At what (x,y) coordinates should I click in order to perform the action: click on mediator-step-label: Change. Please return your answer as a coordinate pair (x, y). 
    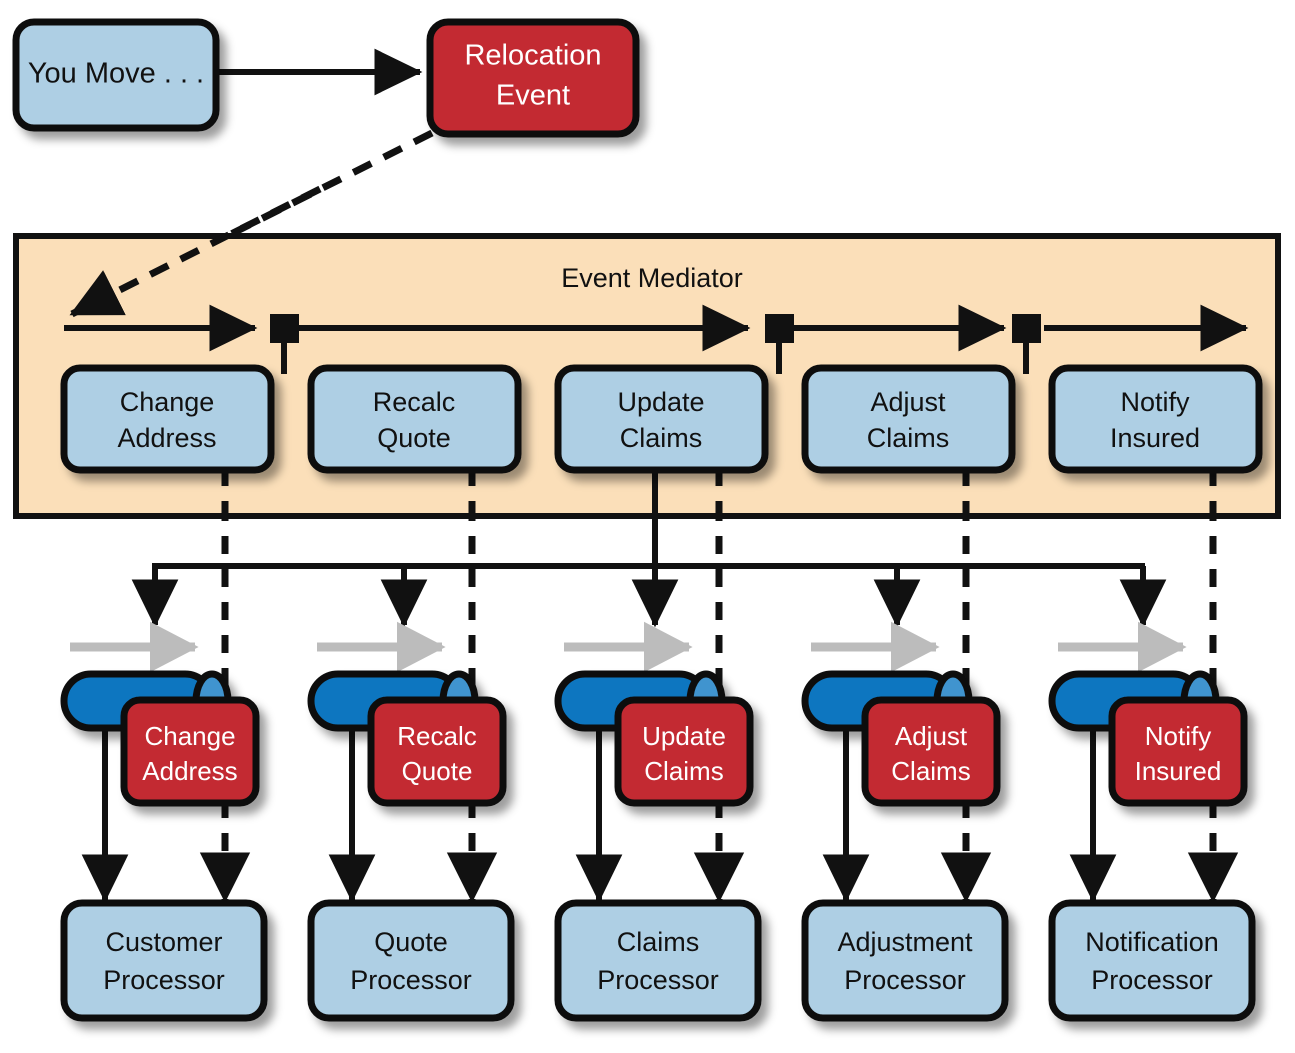
    Looking at the image, I should click on (167, 402).